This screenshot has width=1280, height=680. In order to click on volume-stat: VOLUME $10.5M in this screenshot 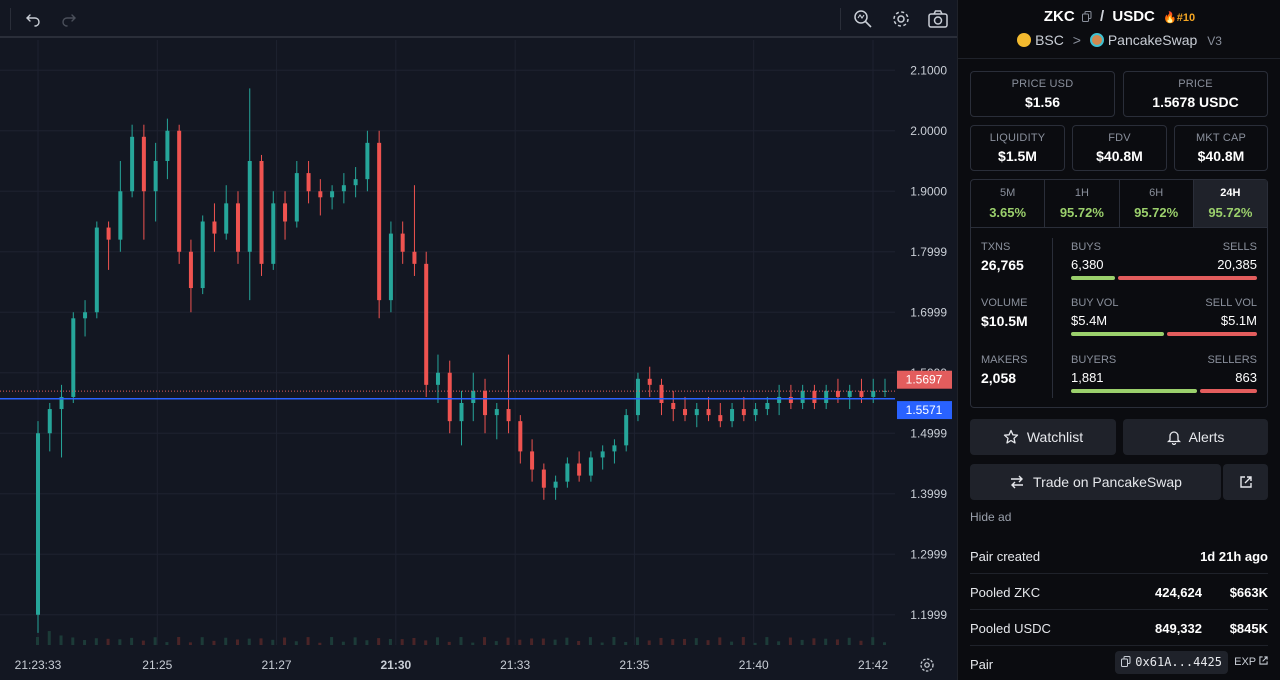, I will do `click(1016, 313)`.